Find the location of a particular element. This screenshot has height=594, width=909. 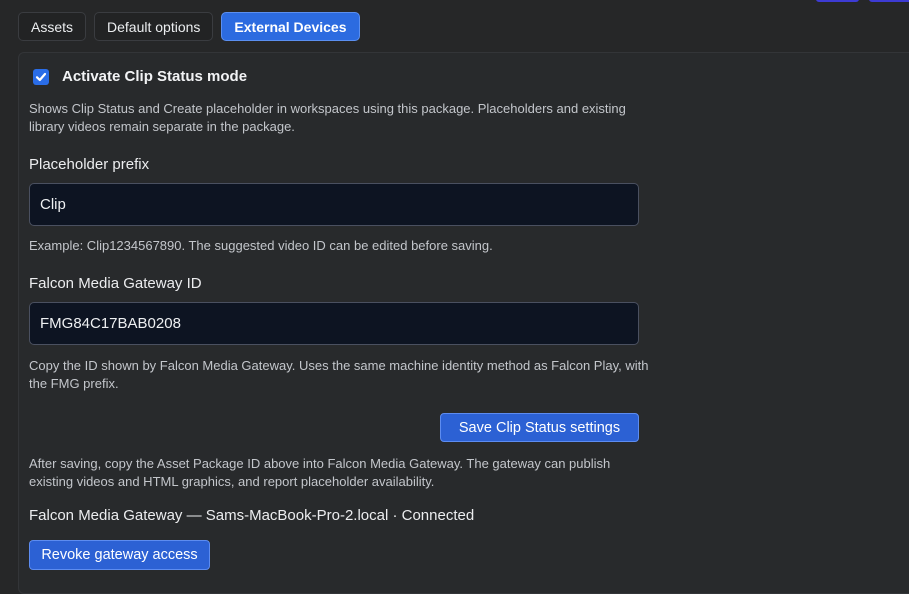

clip-status-checkbox is located at coordinates (41, 76).